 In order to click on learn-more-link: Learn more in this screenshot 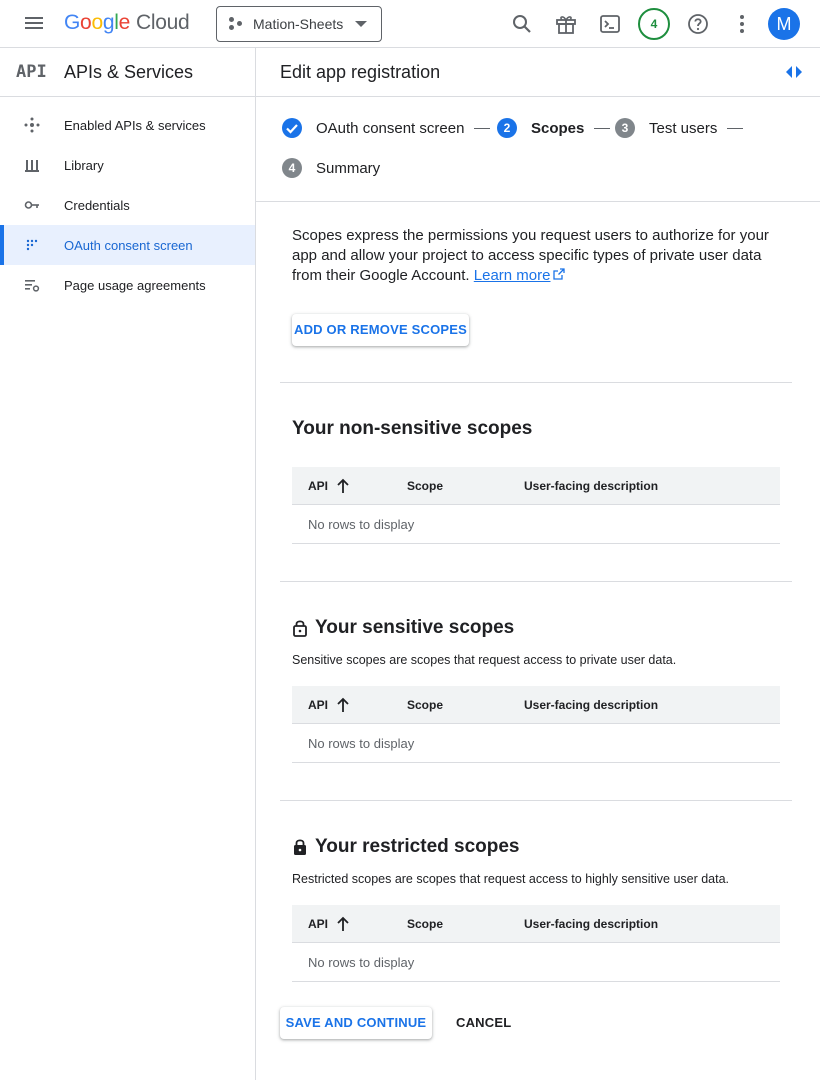, I will do `click(512, 275)`.